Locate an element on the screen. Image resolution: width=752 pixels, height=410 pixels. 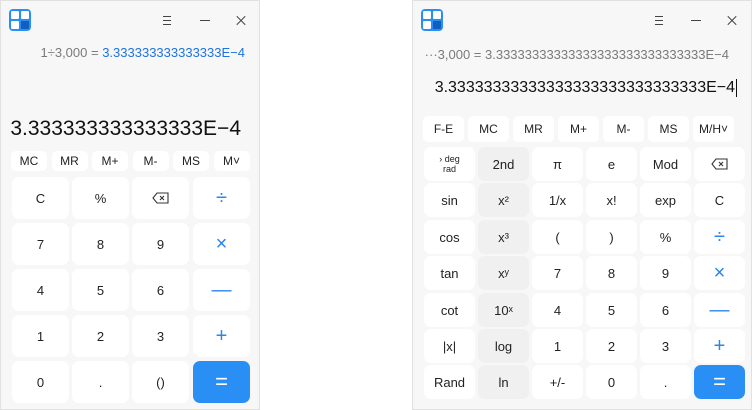
button-label: % is located at coordinates (100, 198).